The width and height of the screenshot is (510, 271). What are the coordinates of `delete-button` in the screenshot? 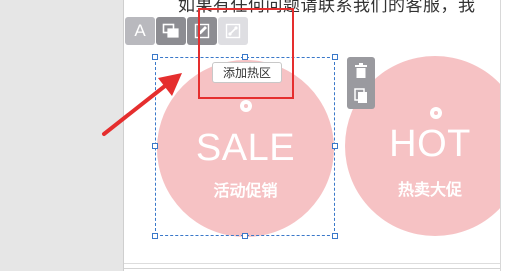 It's located at (361, 71).